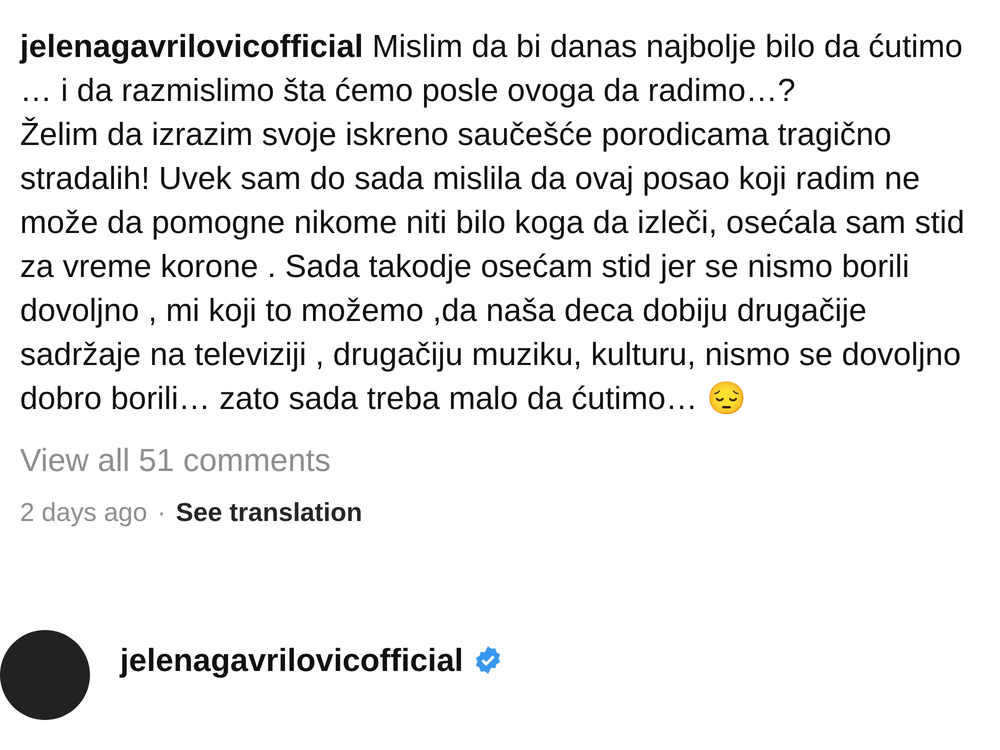  Describe the element at coordinates (292, 660) in the screenshot. I see `comment-username: jelenagavrilovicofficial` at that location.